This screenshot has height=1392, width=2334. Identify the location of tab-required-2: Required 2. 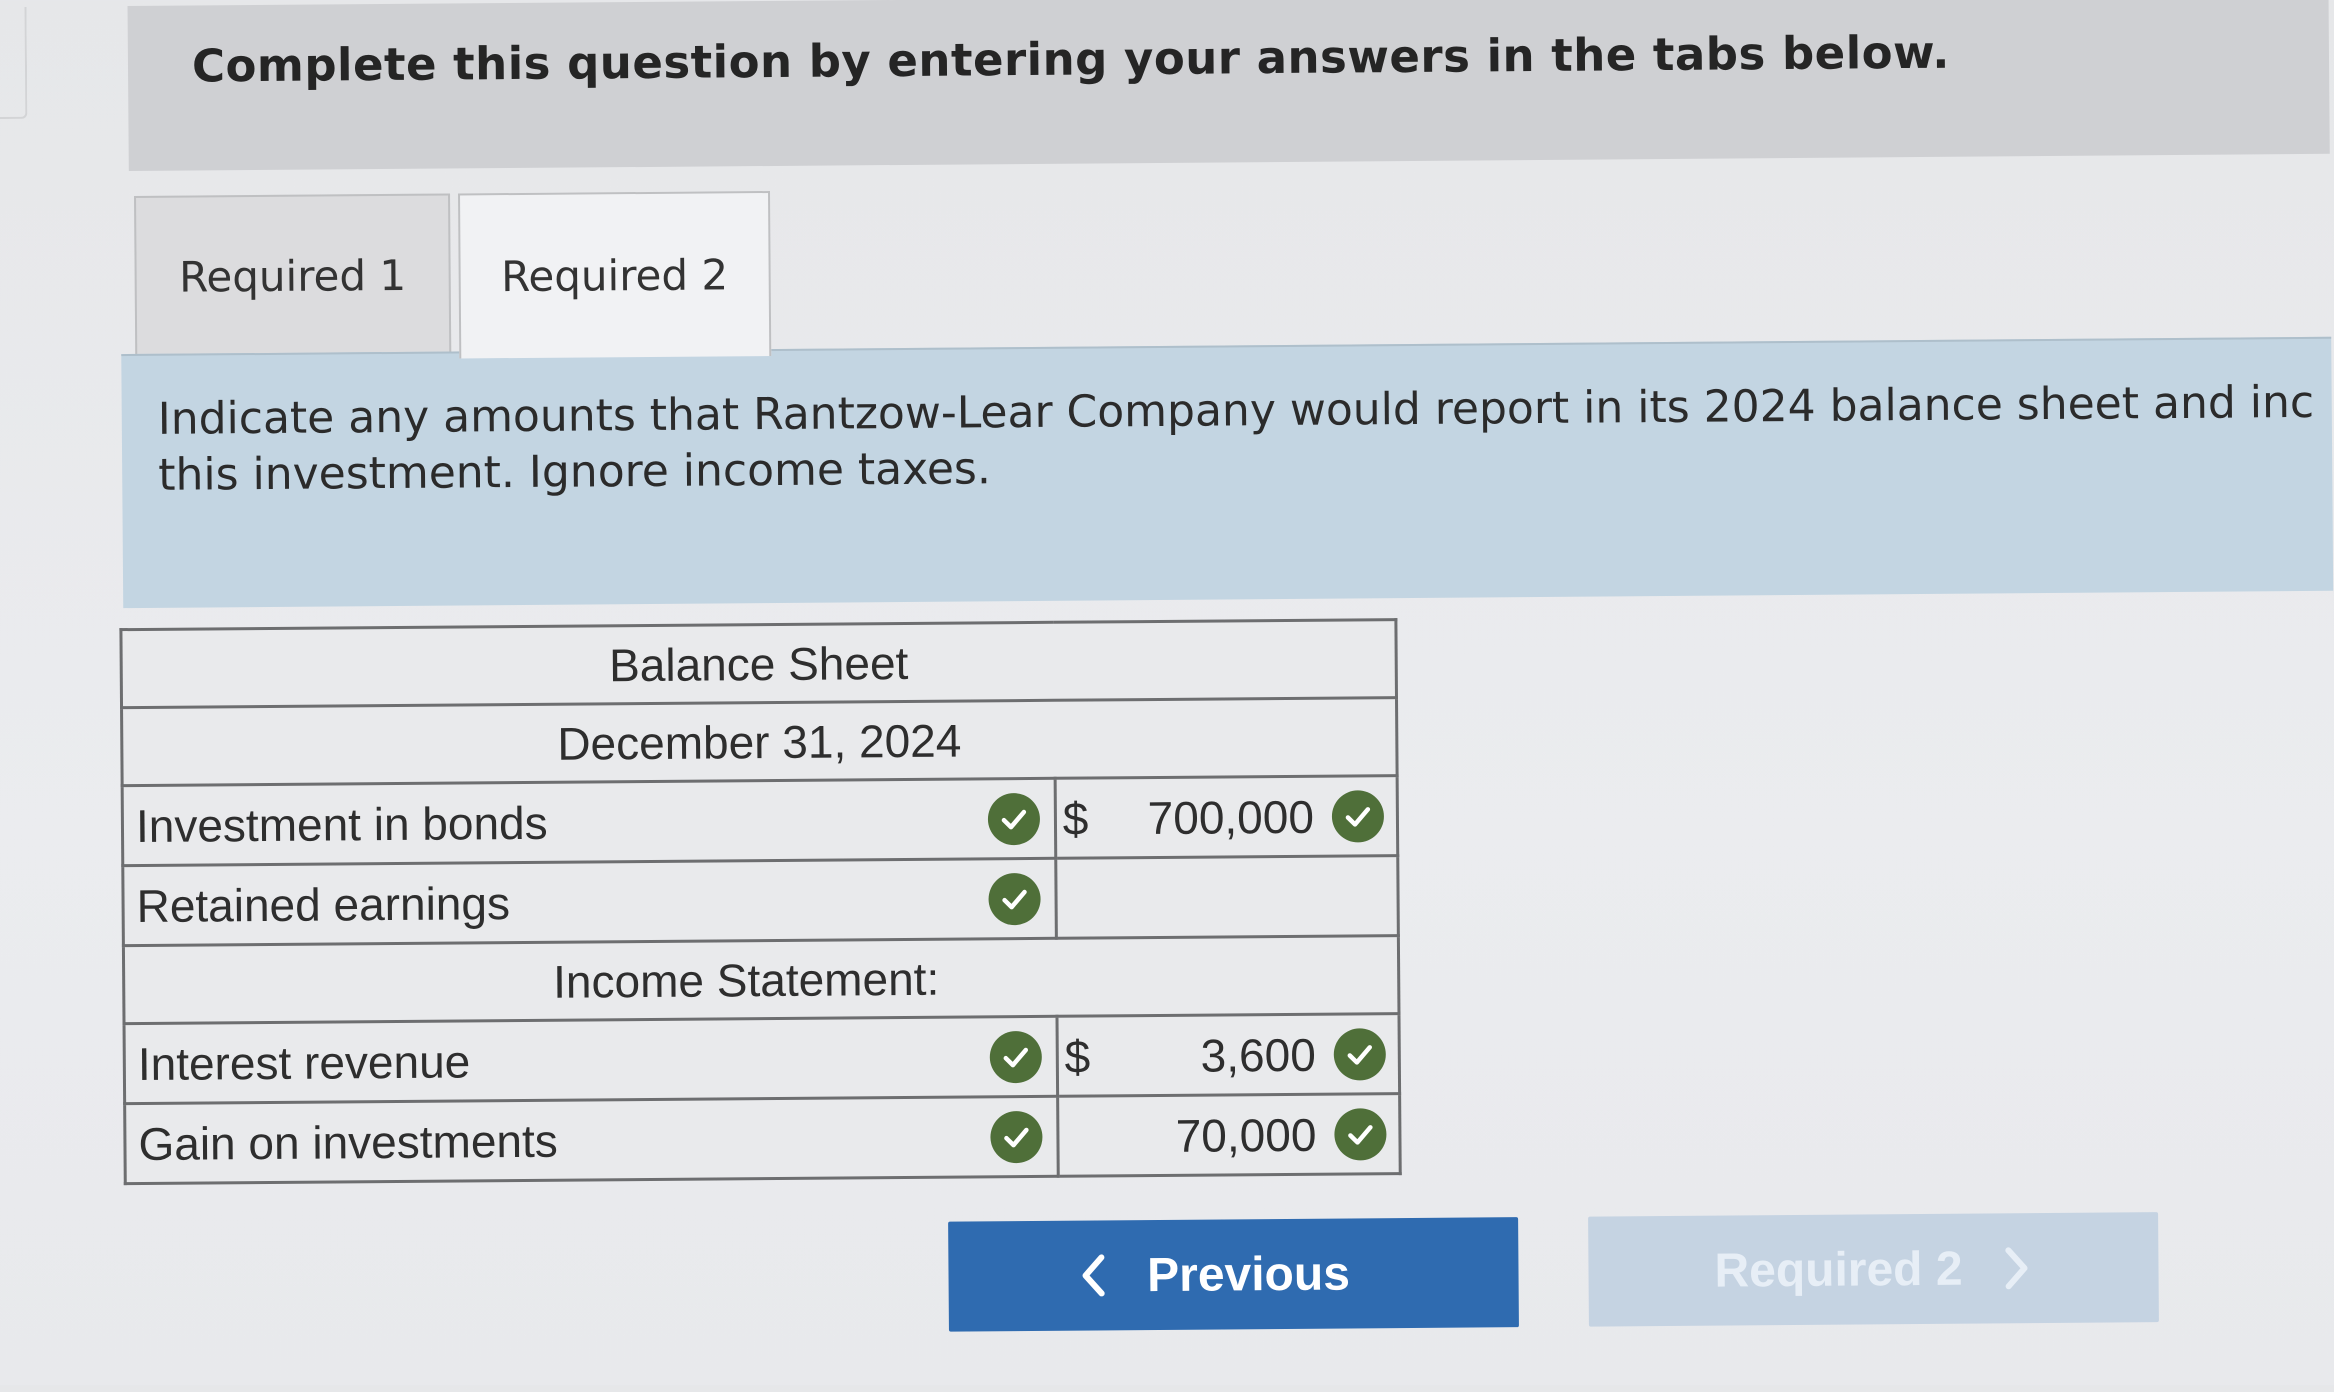
(615, 275).